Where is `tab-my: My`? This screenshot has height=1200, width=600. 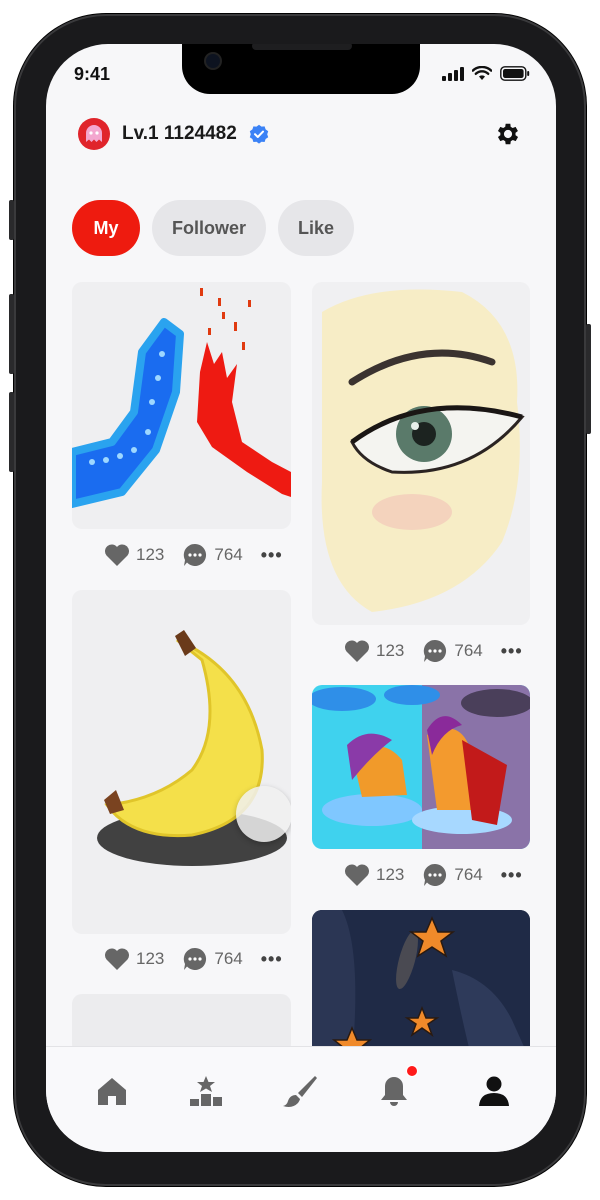
tab-my: My is located at coordinates (106, 228).